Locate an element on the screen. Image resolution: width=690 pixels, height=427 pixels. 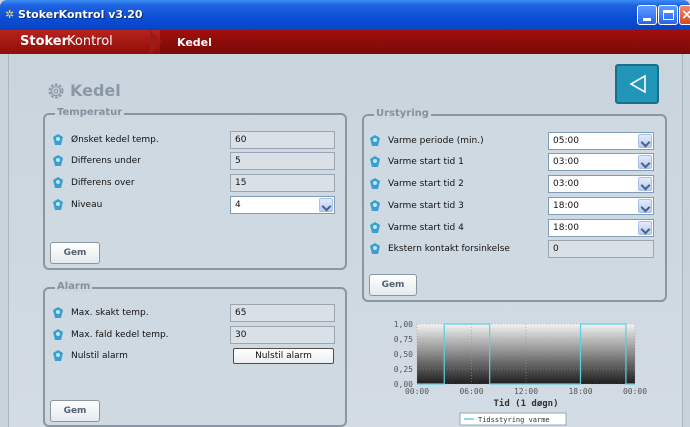
chart-y-tick-label: 0,75 is located at coordinates (403, 339).